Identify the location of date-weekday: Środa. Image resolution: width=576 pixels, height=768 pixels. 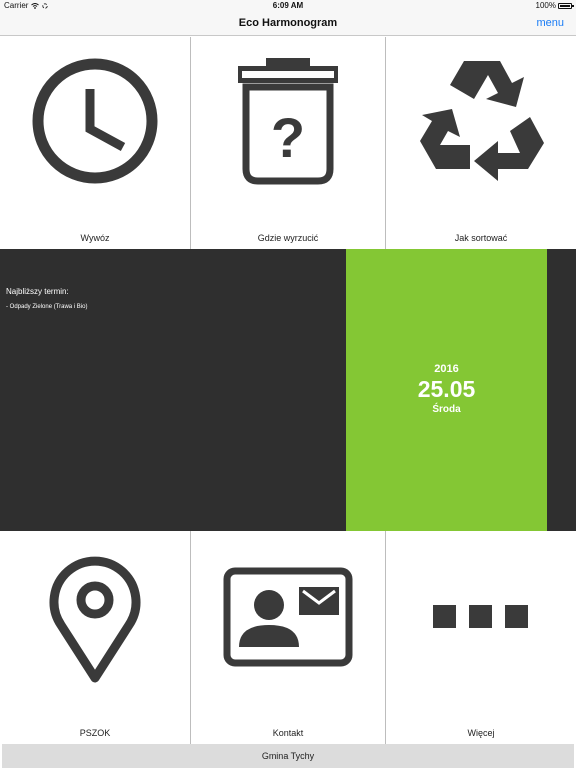
(446, 409).